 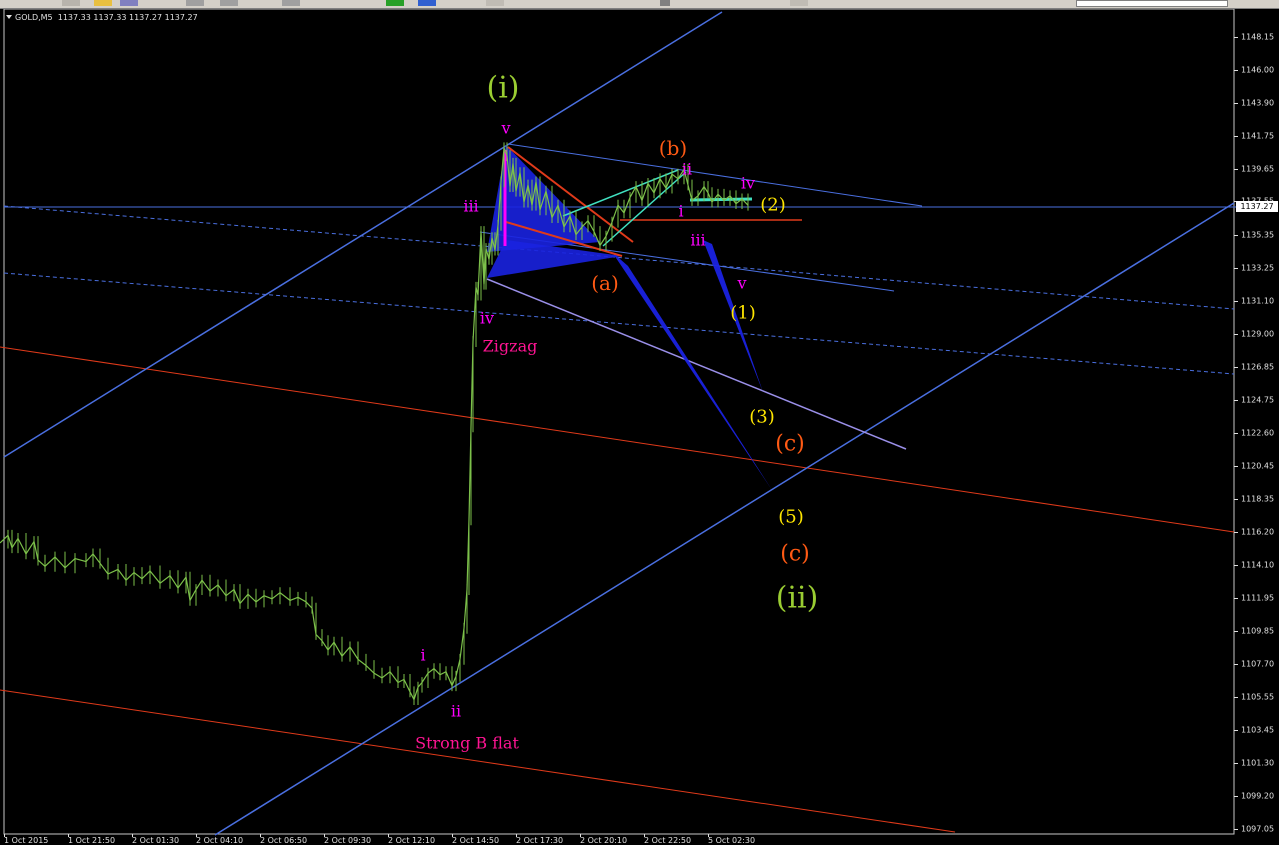 What do you see at coordinates (1258, 730) in the screenshot?
I see `price-tick-label: 1103.45` at bounding box center [1258, 730].